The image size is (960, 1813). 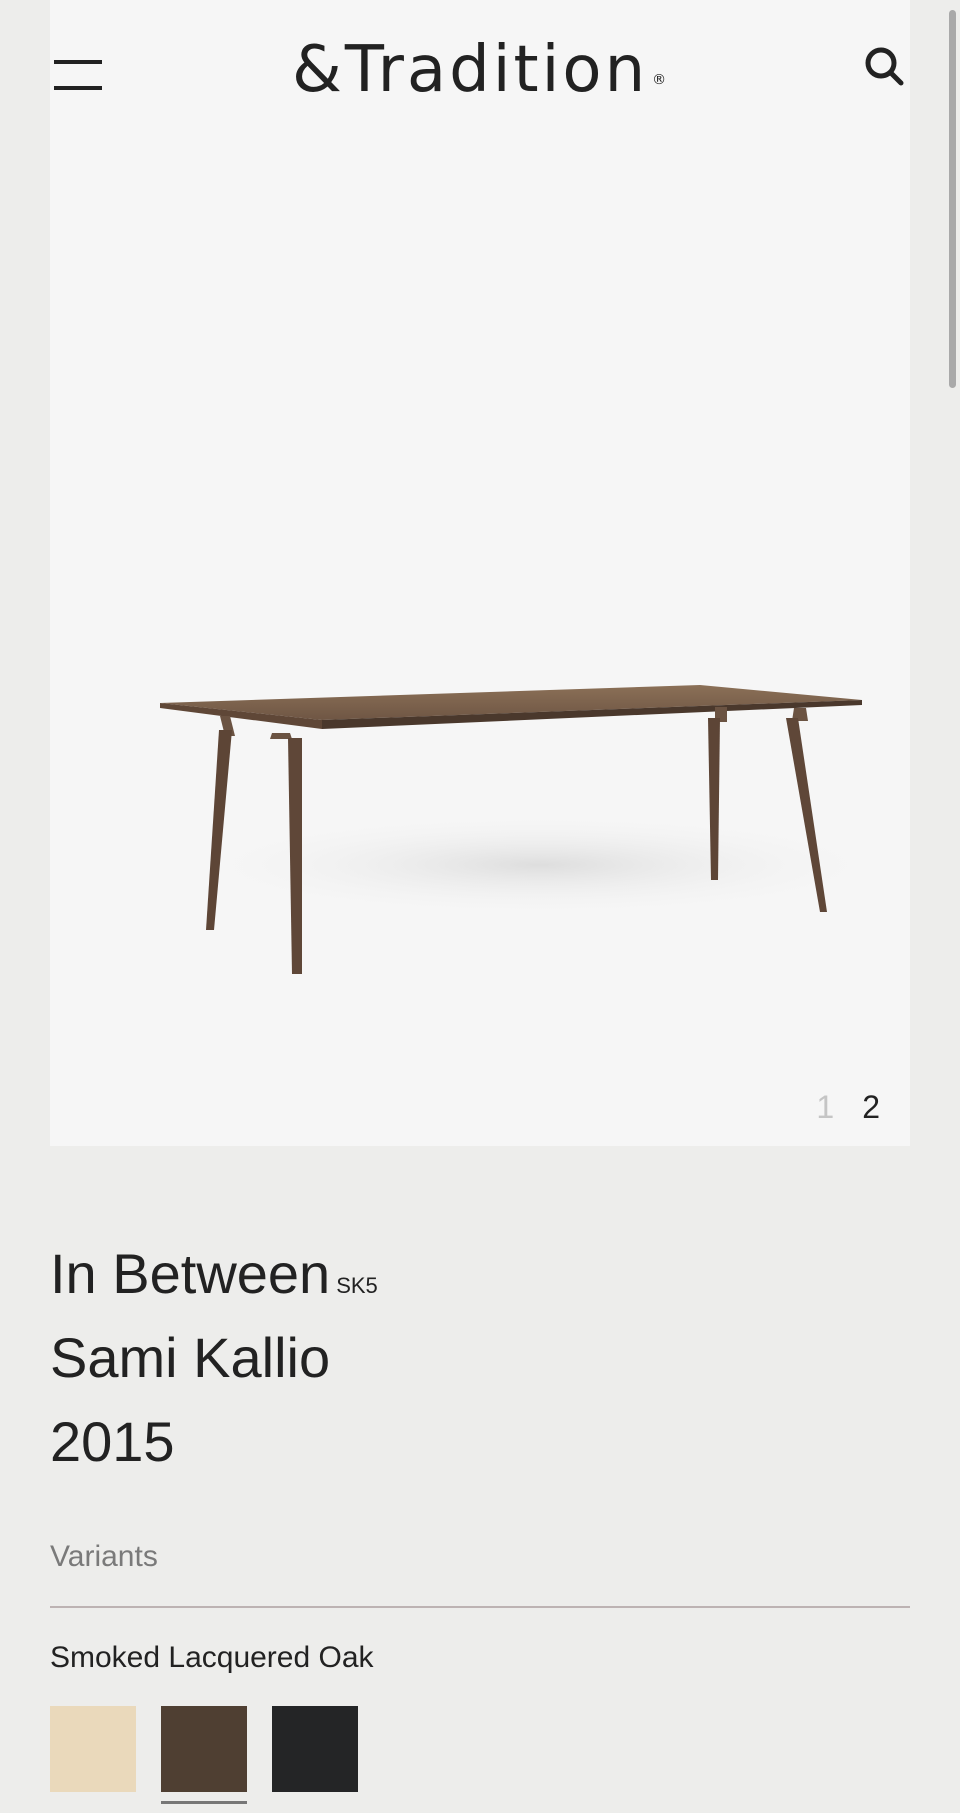 What do you see at coordinates (848, 1107) in the screenshot?
I see `gallery-pager: 1 2` at bounding box center [848, 1107].